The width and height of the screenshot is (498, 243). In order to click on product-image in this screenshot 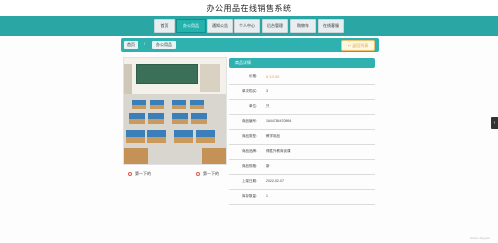, I will do `click(175, 111)`.